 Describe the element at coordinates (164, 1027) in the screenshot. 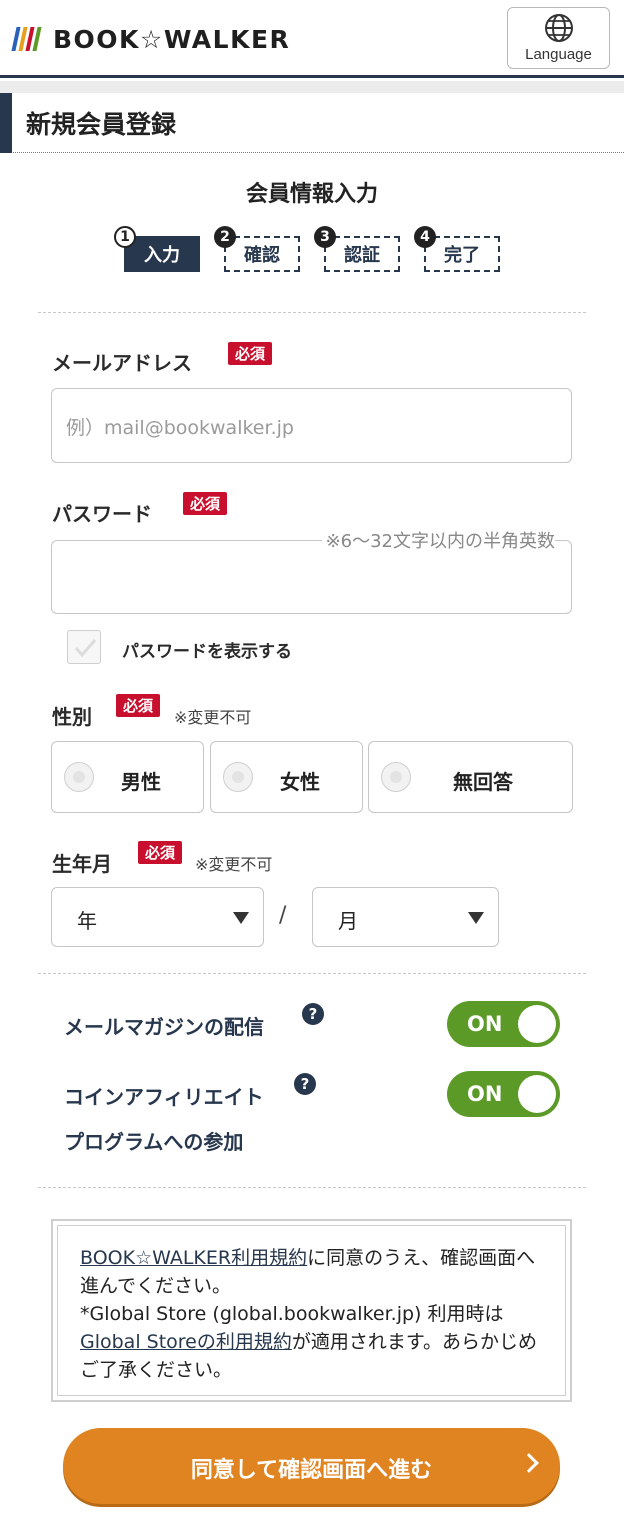

I see `mail-magazine-label: メールマガジンの配信` at that location.